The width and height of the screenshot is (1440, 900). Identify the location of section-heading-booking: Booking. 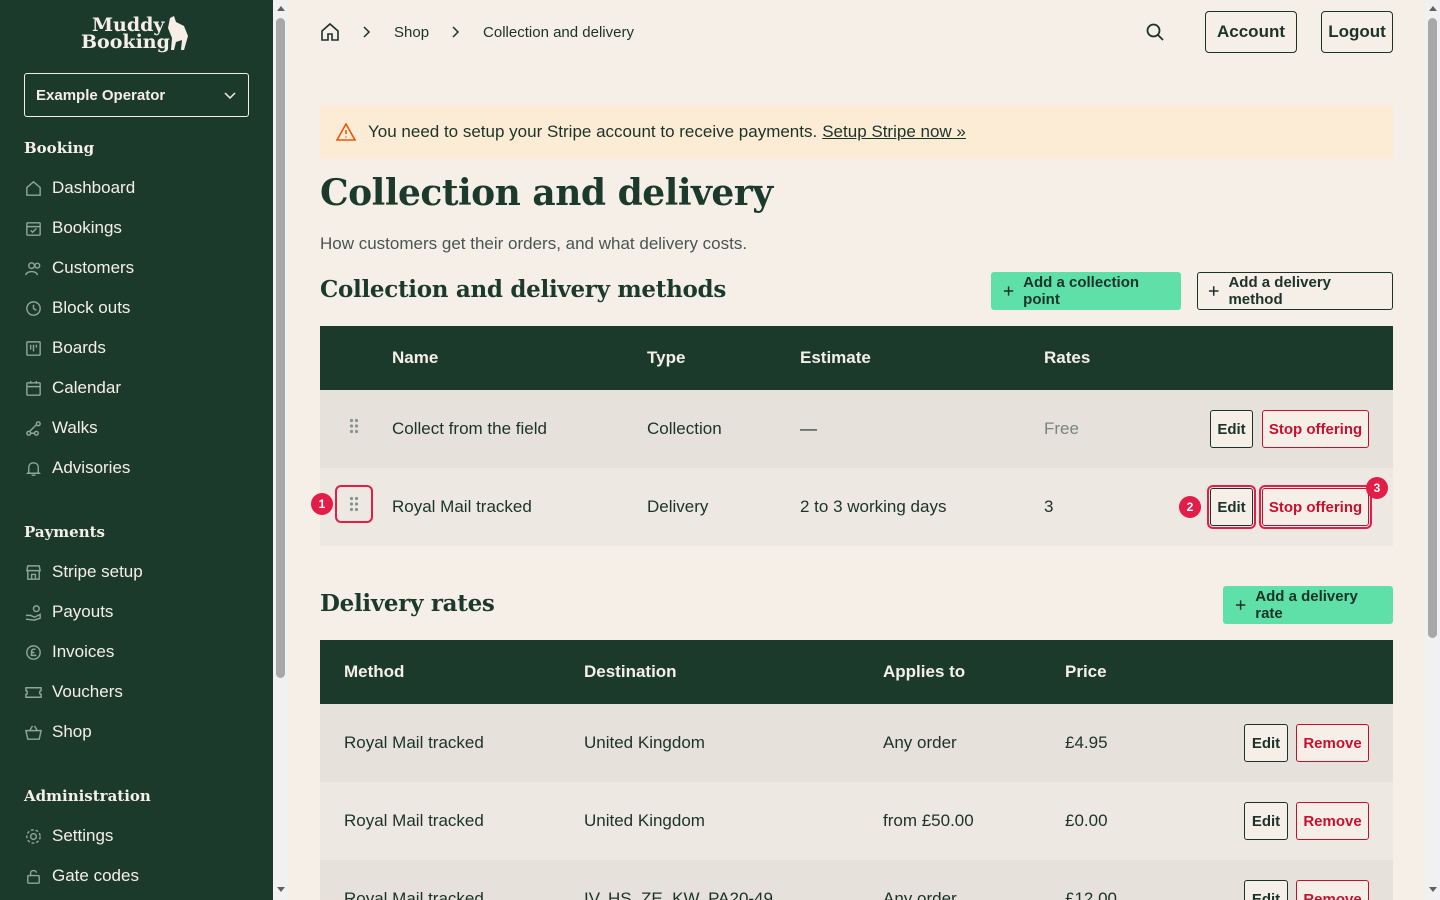
(59, 148).